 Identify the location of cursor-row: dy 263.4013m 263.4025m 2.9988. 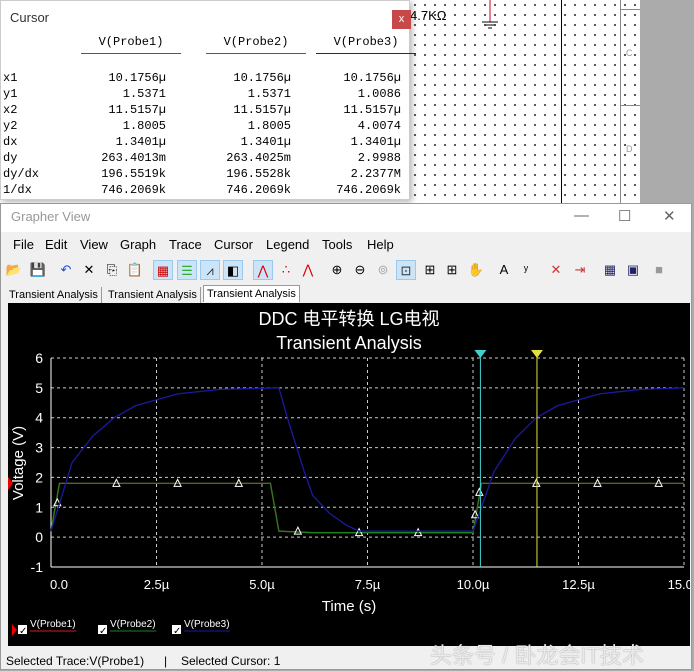
(206, 159).